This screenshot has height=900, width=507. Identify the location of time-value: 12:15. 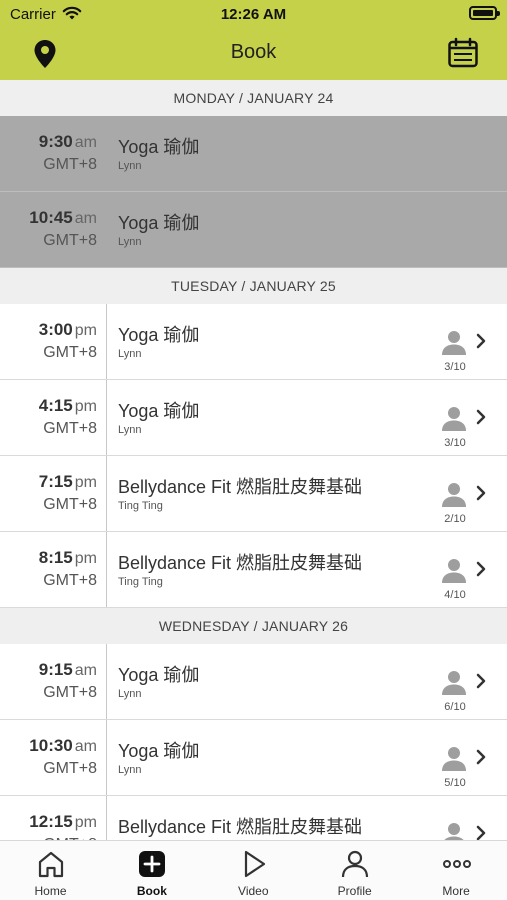
(51, 821).